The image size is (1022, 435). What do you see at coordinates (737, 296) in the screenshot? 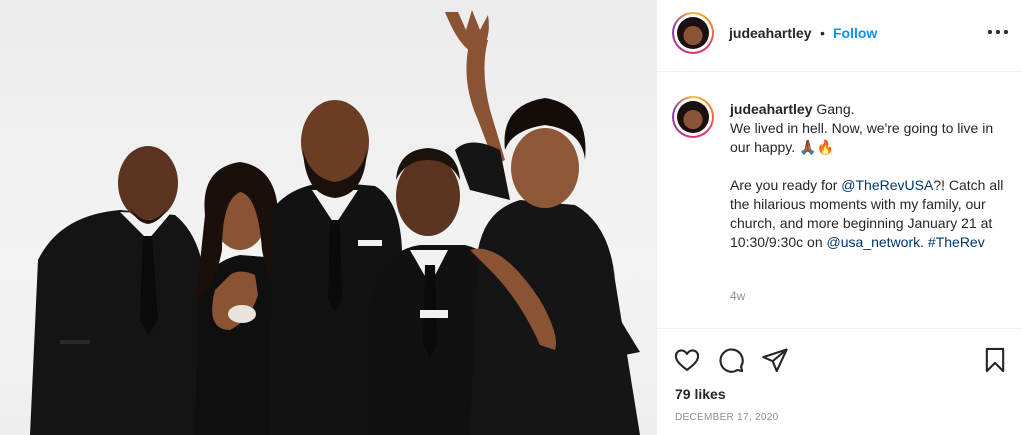
I see `time-ago: 4w` at bounding box center [737, 296].